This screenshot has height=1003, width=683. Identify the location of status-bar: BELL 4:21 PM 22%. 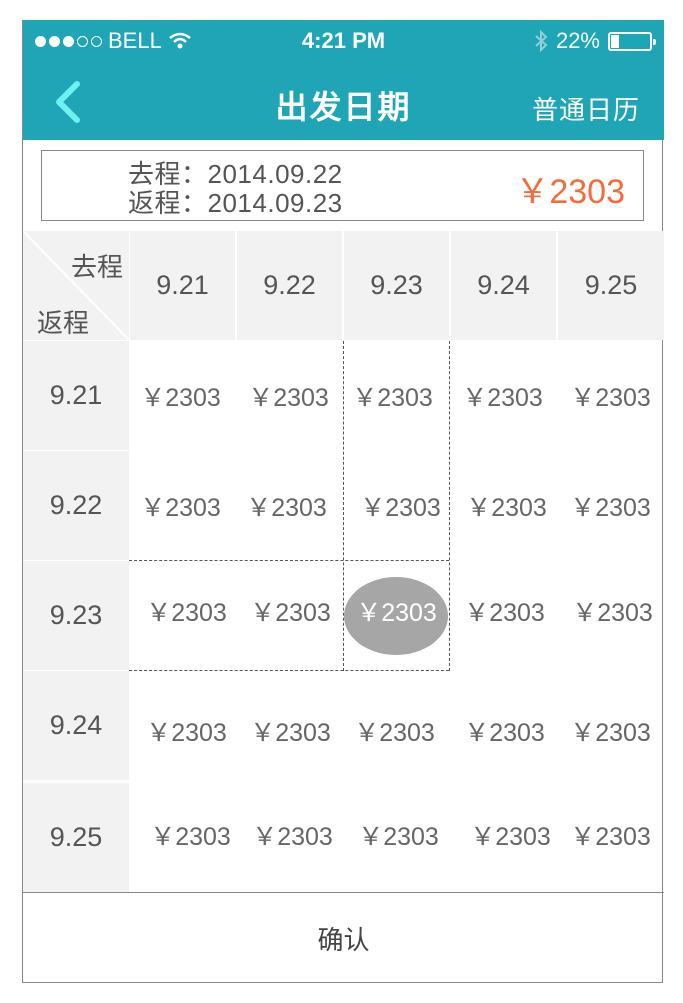
(343, 40).